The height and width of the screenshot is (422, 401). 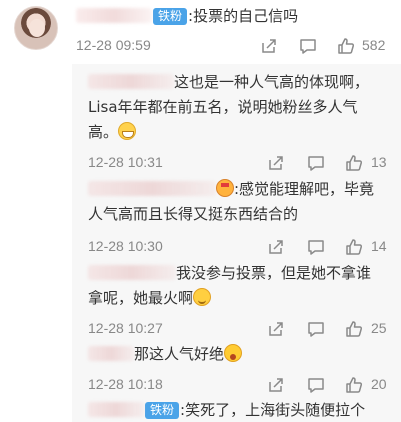 I want to click on reply-3-line-2: 拿呢，她最火啊, so click(x=150, y=298).